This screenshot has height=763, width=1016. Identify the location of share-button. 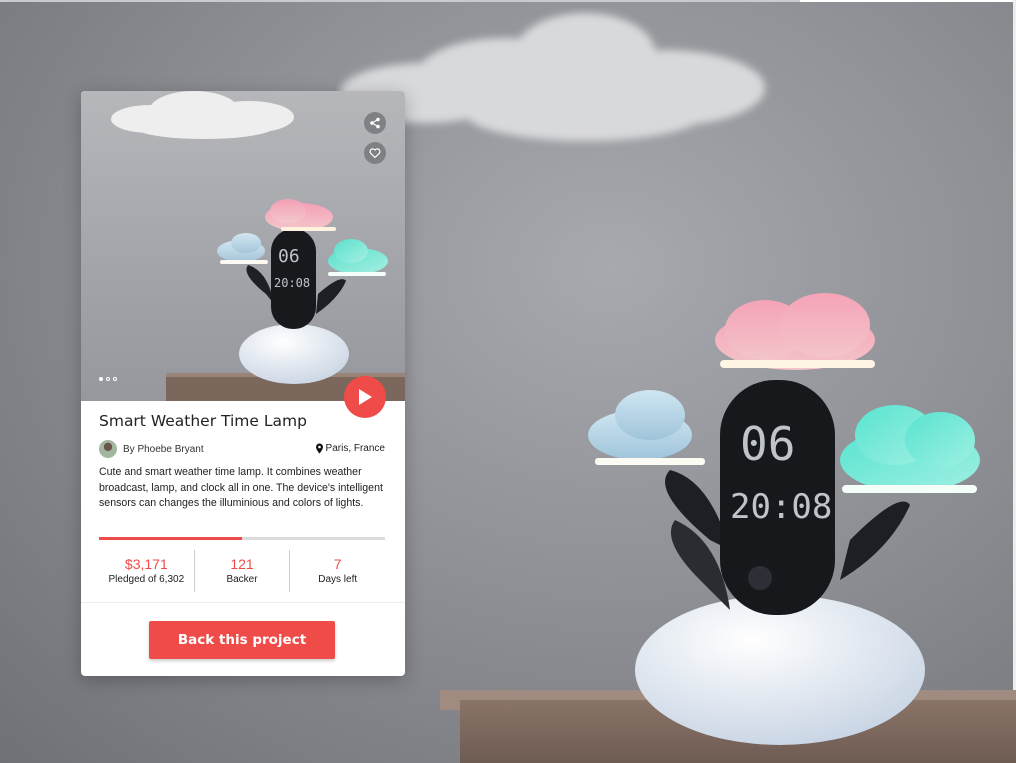
(375, 123).